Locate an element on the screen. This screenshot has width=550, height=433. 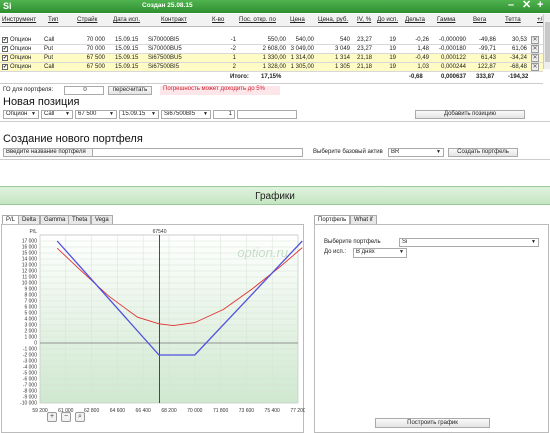
asset-select: BR ▼ is located at coordinates (416, 152).